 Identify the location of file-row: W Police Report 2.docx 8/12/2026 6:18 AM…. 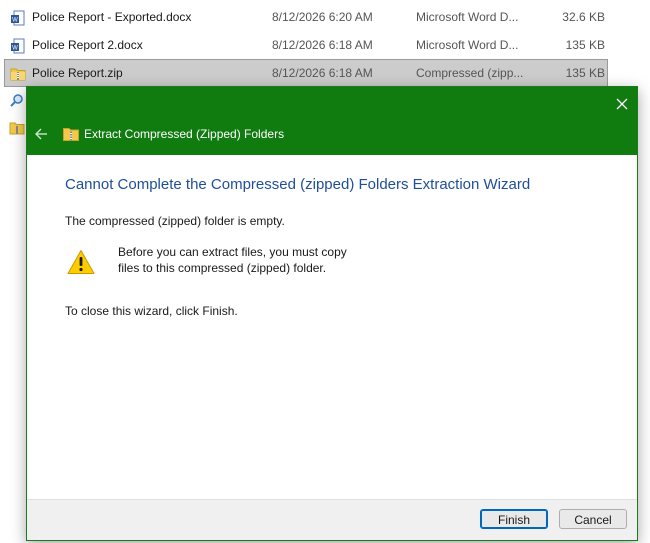
(306, 45).